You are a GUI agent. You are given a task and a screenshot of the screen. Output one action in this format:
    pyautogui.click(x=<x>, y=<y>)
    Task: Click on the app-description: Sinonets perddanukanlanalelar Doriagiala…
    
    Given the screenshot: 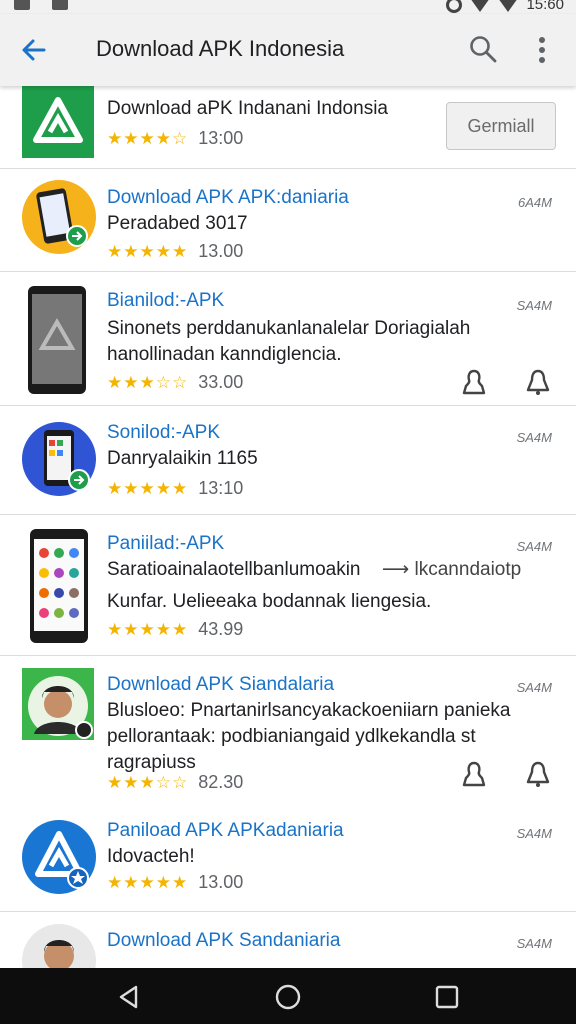 What is the action you would take?
    pyautogui.click(x=289, y=341)
    